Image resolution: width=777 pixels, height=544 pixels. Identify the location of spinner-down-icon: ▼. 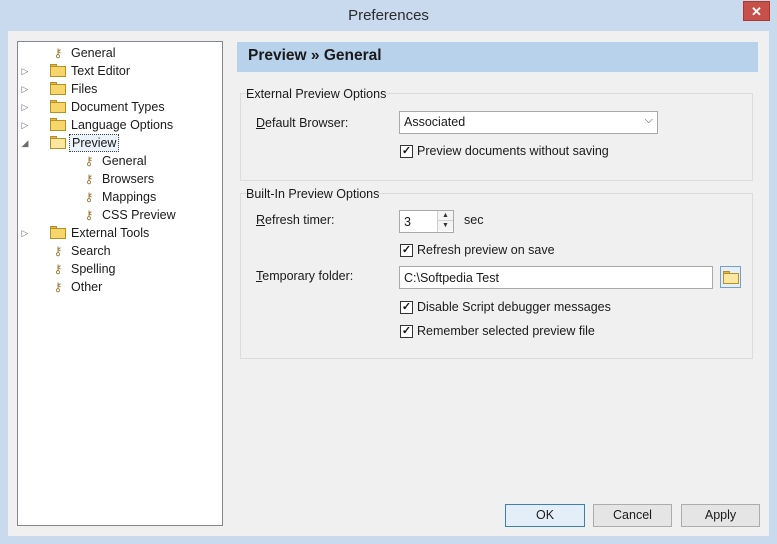
(445, 226).